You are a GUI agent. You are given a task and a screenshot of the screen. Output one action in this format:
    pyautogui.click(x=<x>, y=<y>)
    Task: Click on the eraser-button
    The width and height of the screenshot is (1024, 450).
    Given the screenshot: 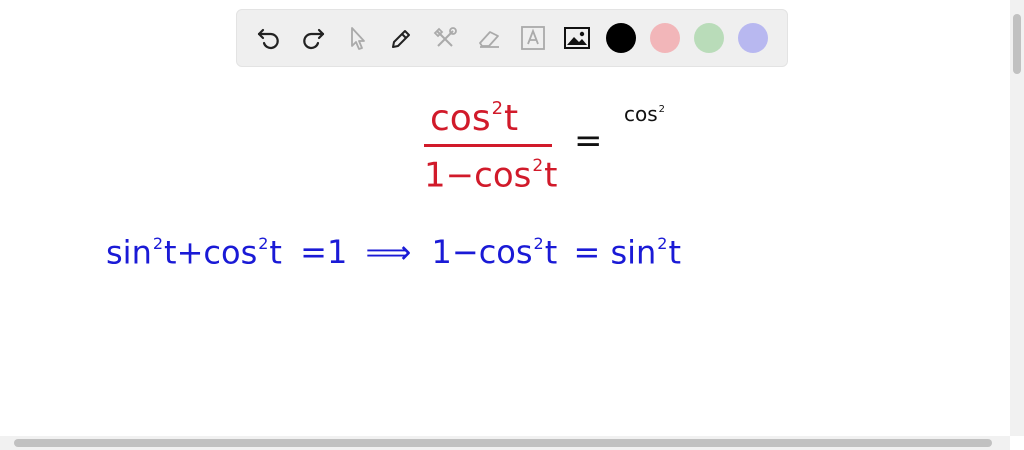 What is the action you would take?
    pyautogui.click(x=489, y=38)
    